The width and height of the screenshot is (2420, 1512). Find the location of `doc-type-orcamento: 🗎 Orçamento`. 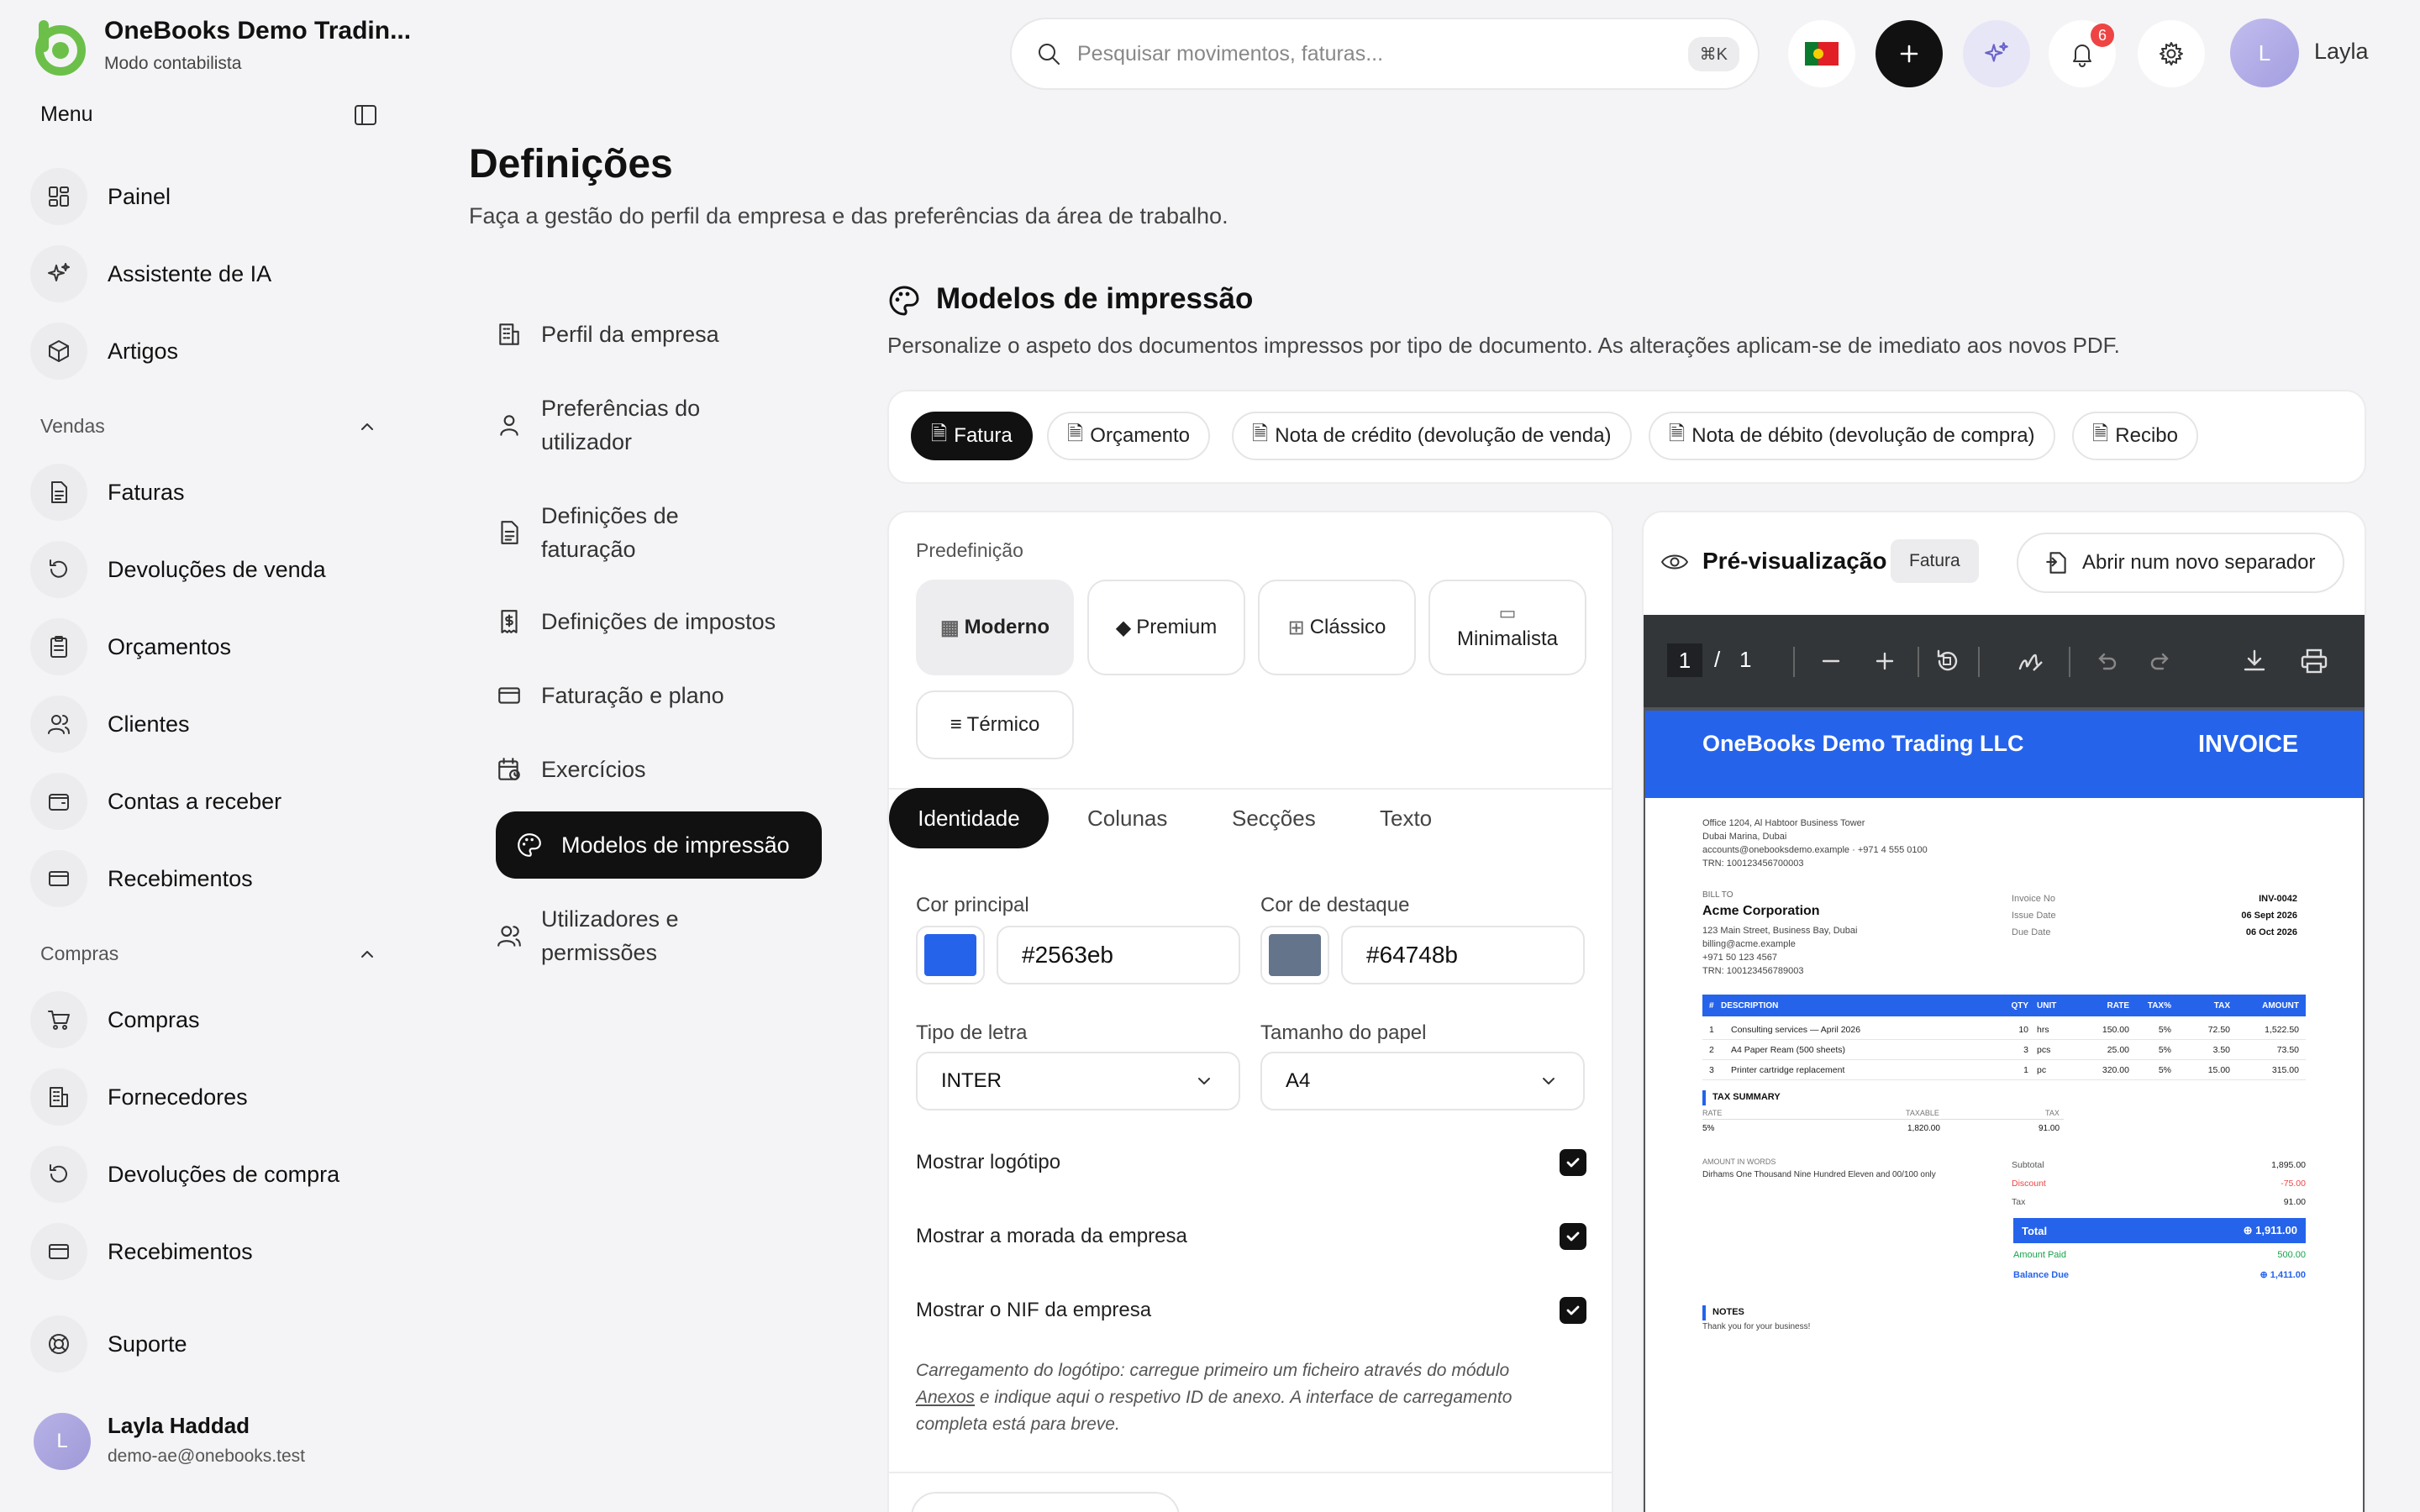

doc-type-orcamento: 🗎 Orçamento is located at coordinates (1129, 436).